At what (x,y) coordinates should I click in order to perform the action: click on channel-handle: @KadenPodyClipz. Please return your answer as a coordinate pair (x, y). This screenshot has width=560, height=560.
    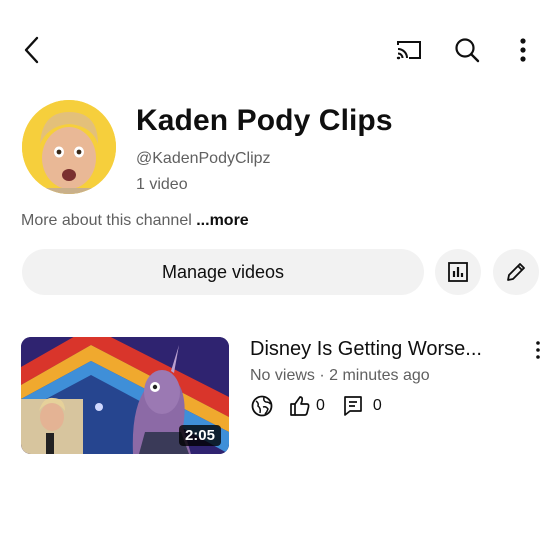
    Looking at the image, I should click on (203, 158).